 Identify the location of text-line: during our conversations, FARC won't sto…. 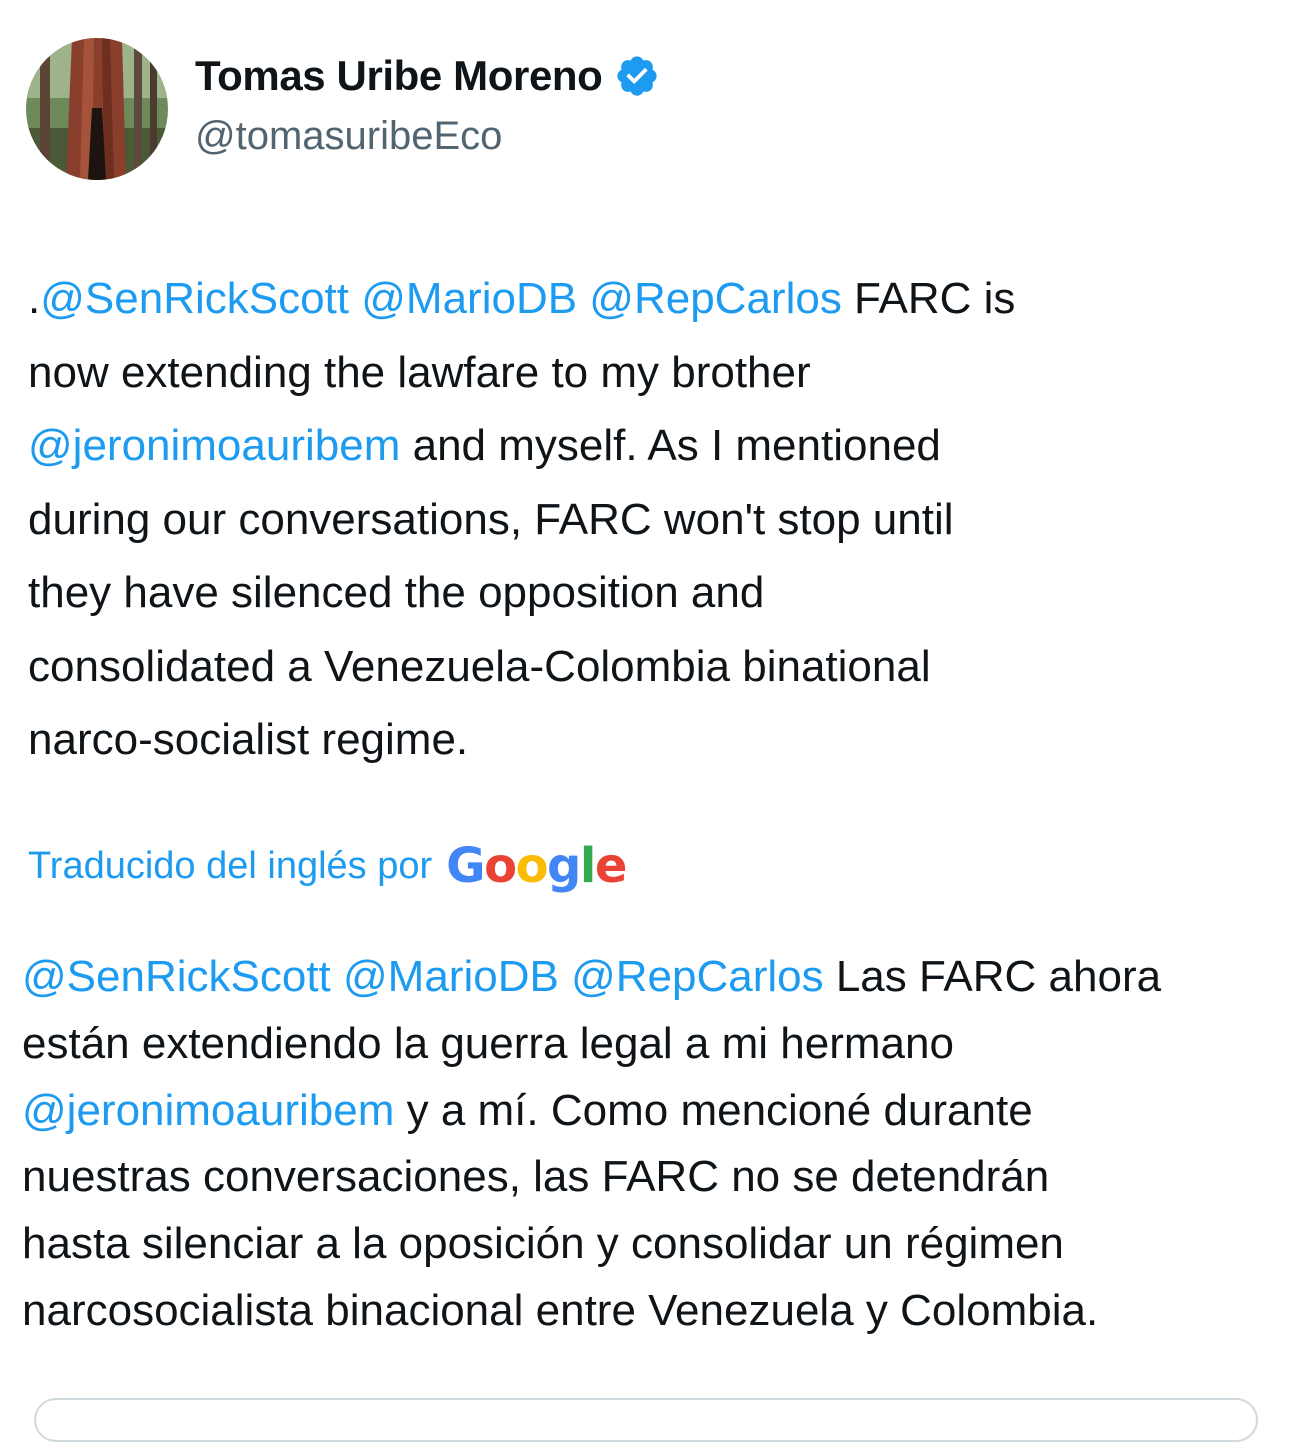
(648, 520).